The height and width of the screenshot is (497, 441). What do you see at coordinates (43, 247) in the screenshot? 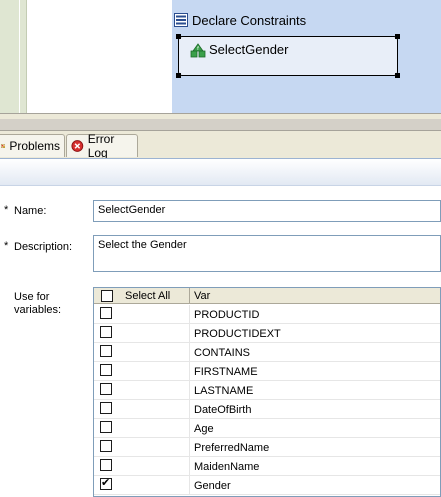
I see `description-label: Description:` at bounding box center [43, 247].